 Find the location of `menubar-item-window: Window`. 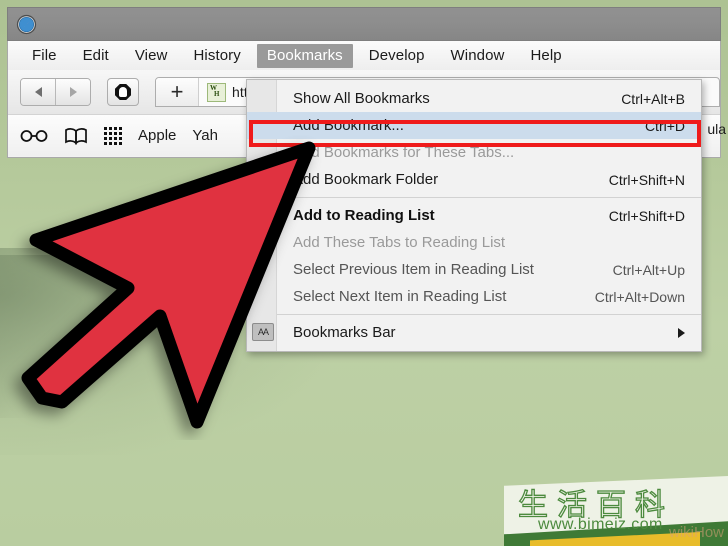

menubar-item-window: Window is located at coordinates (478, 56).